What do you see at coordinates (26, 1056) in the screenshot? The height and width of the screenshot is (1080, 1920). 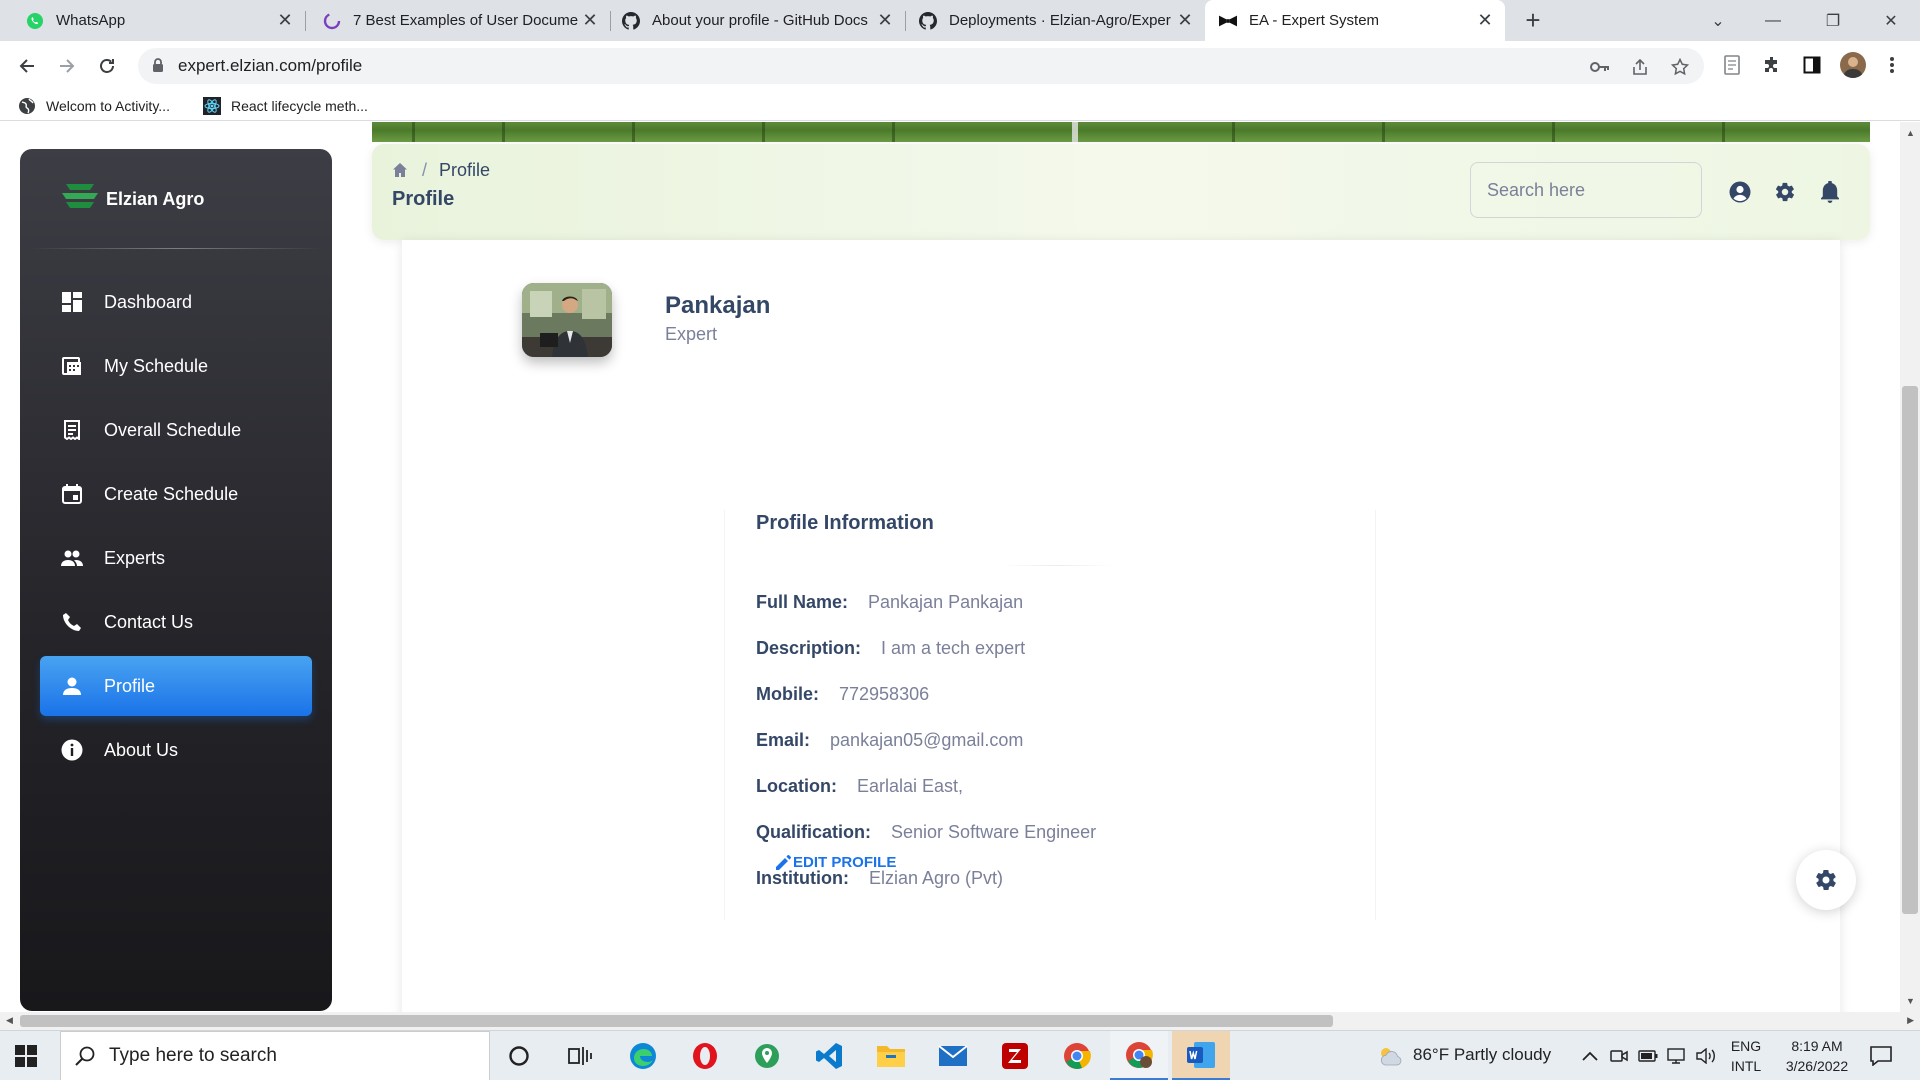 I see `windows-start-icon` at bounding box center [26, 1056].